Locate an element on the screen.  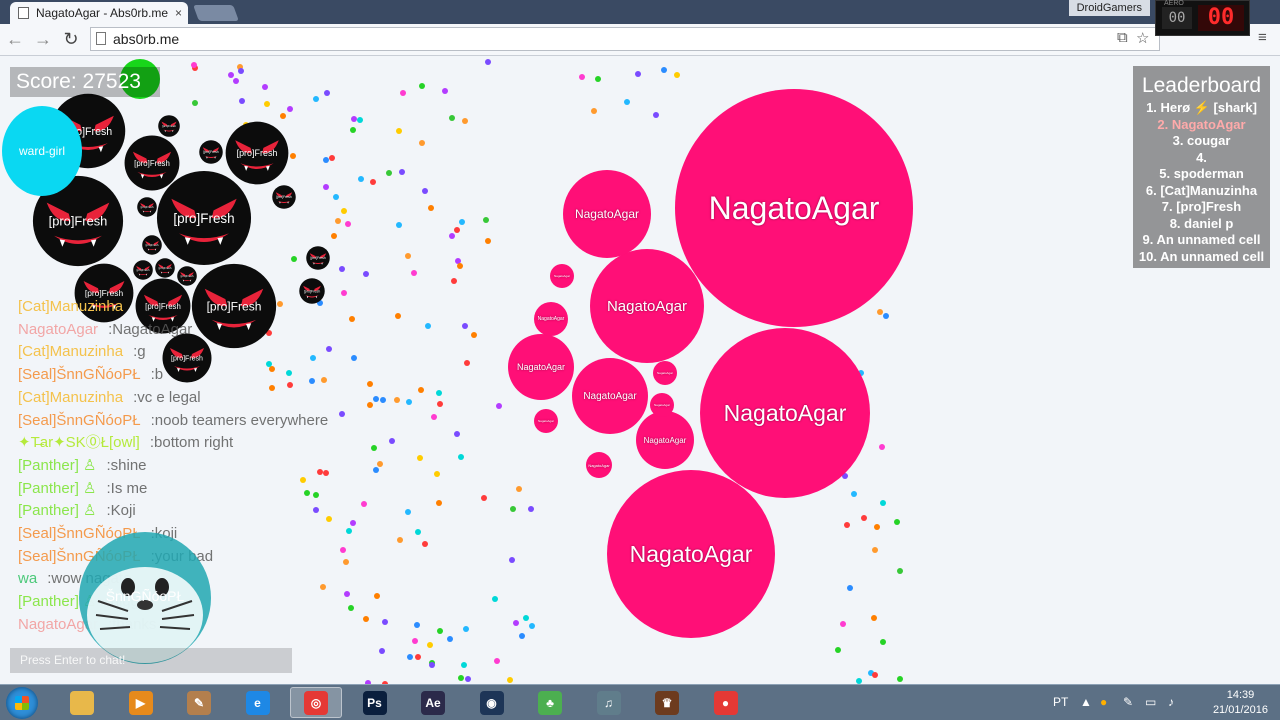
seal-cell-label: ŠnnGÑóoPŁ is located at coordinates (145, 596).